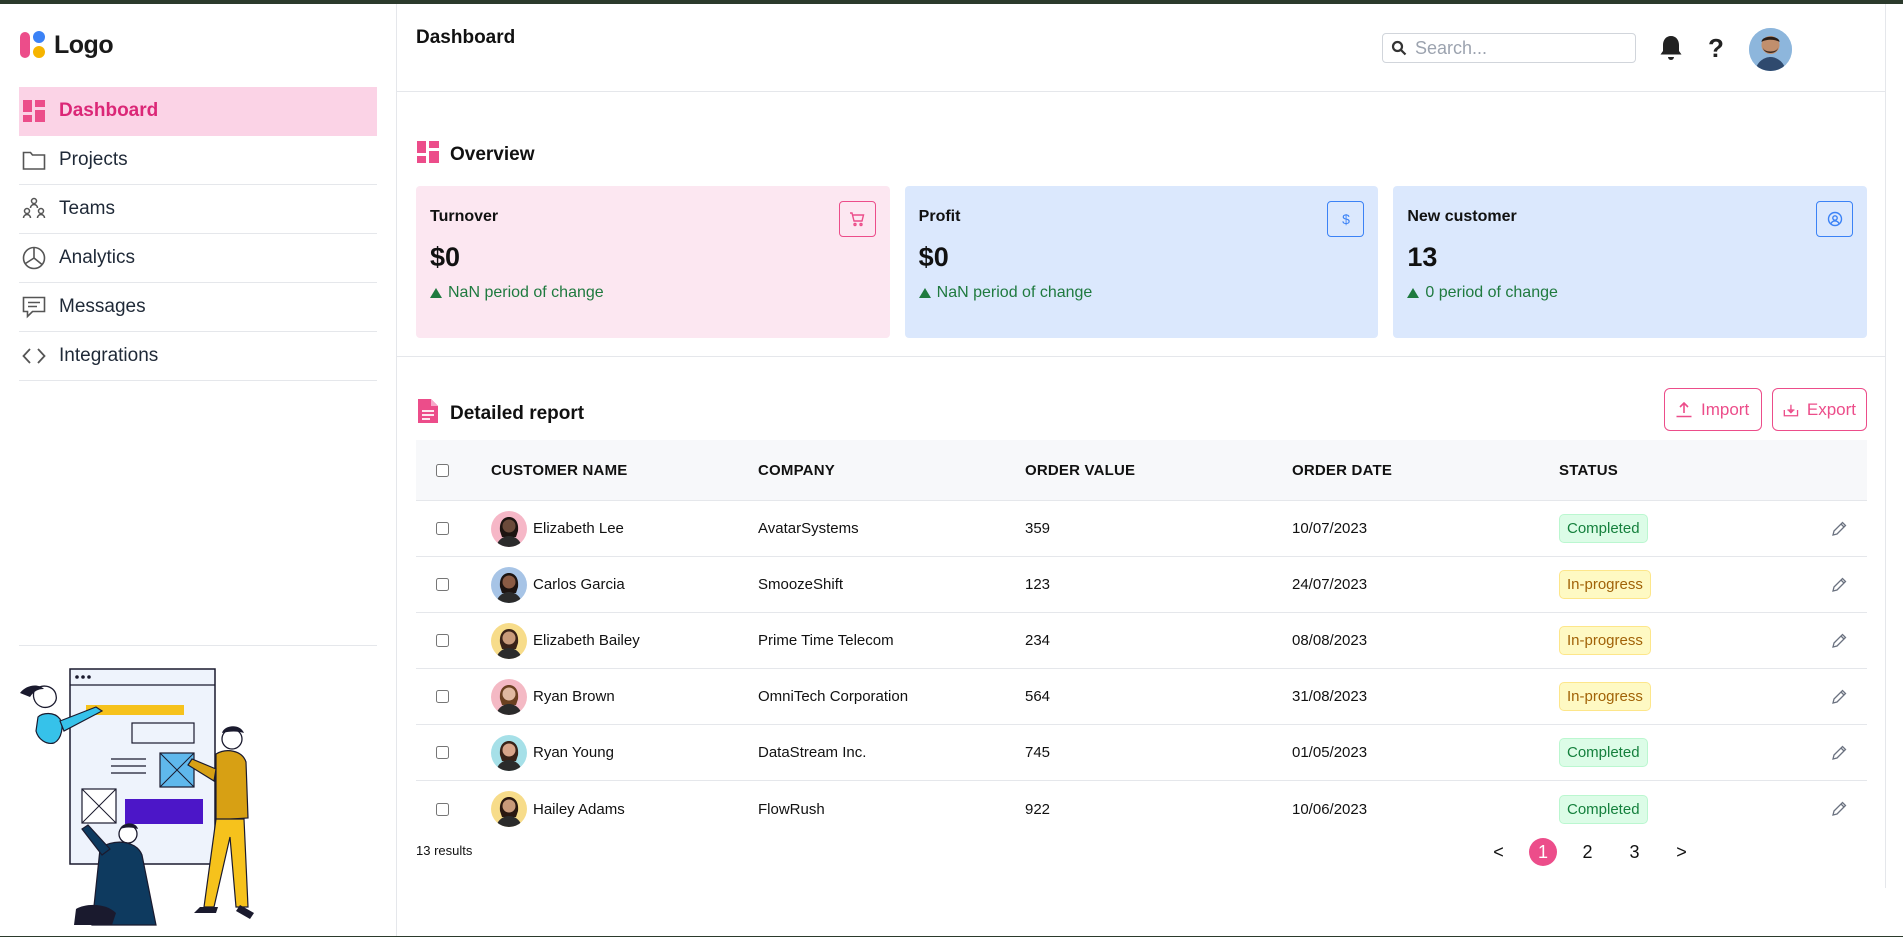  I want to click on status-cell: Completed, so click(1684, 752).